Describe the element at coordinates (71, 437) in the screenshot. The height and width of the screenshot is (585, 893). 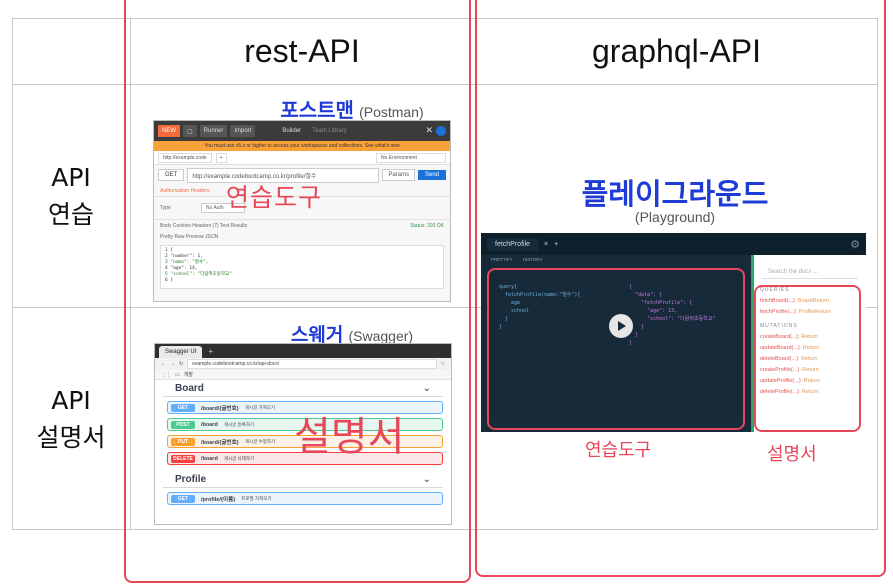
I see `row-header-line: 설명서` at that location.